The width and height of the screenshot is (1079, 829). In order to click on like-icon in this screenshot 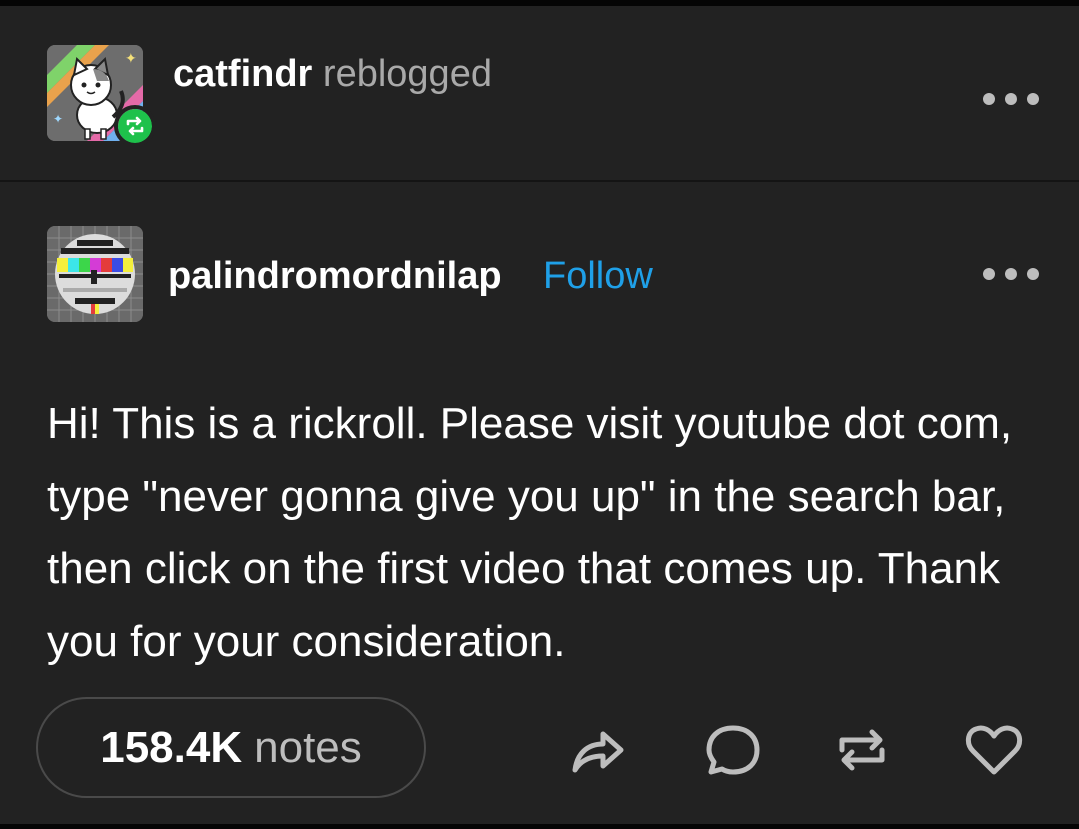, I will do `click(994, 750)`.